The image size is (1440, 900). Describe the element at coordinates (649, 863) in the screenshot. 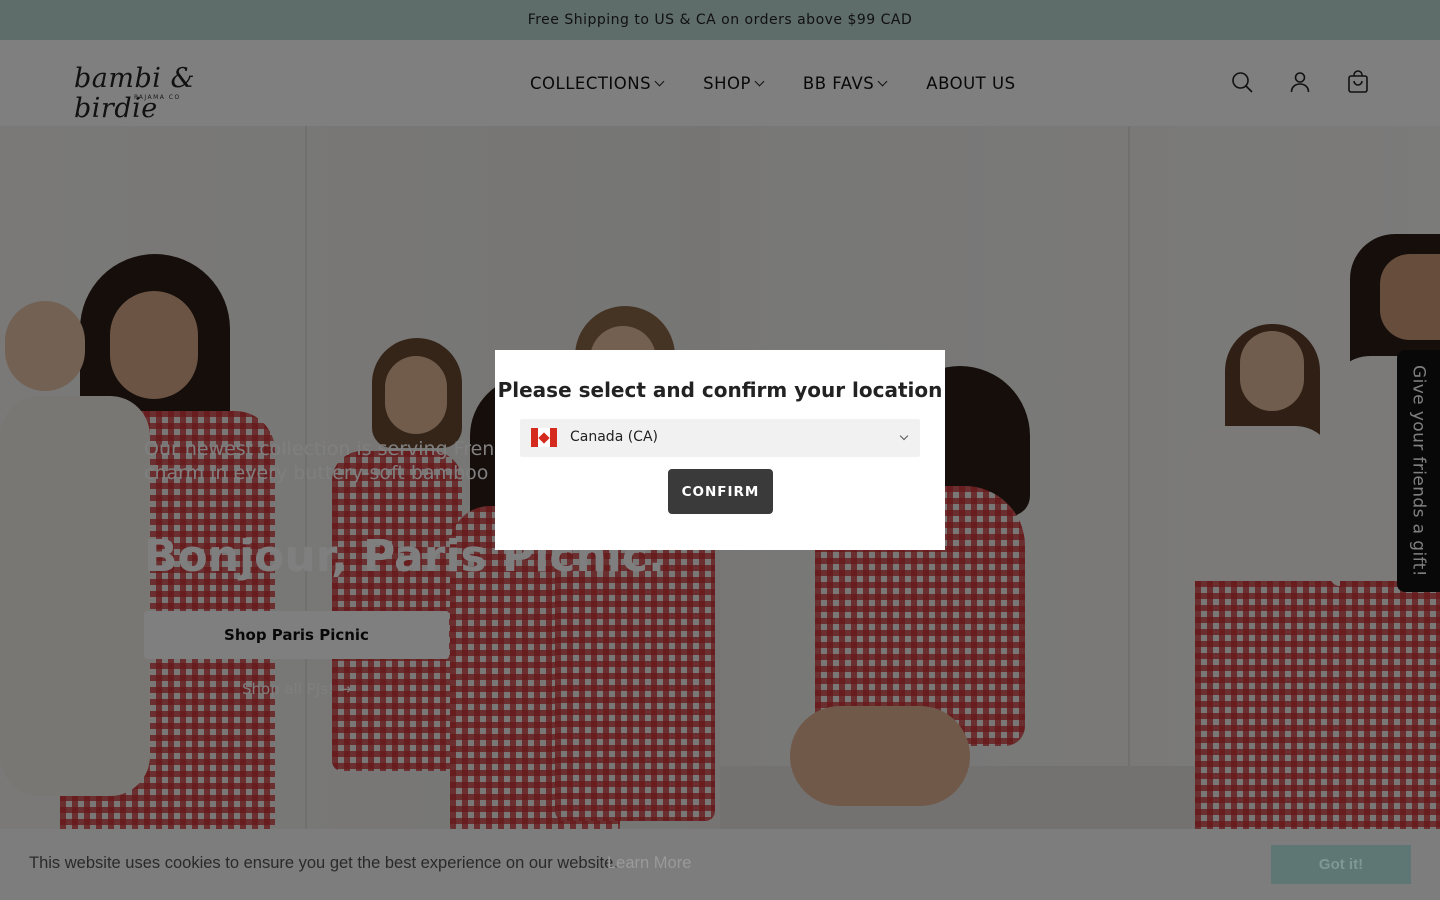

I see `learn-more-link: Learn More` at that location.